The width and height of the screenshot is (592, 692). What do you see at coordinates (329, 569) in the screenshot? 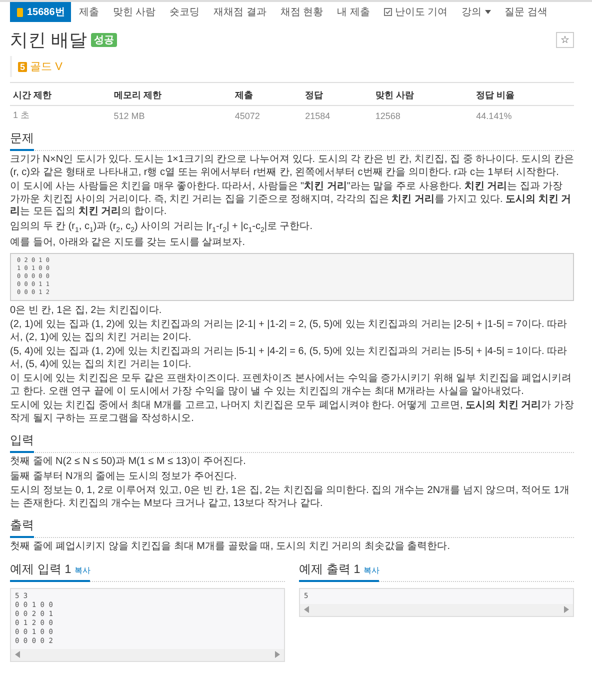
I see `example-heading: 예제 출력 1` at bounding box center [329, 569].